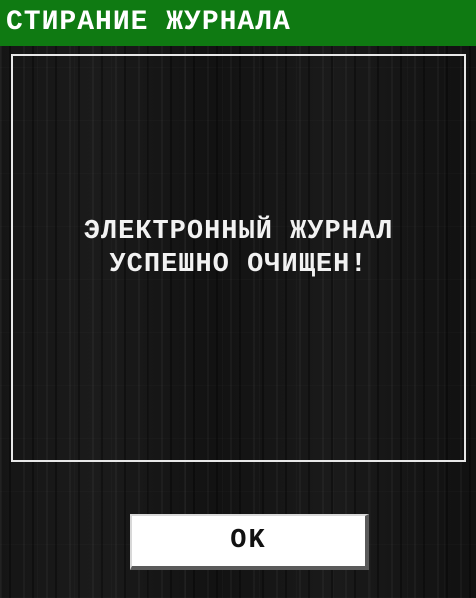 This screenshot has width=476, height=598. I want to click on message-line-2: УСПЕШНО ОЧИЩЕН!, so click(238, 265).